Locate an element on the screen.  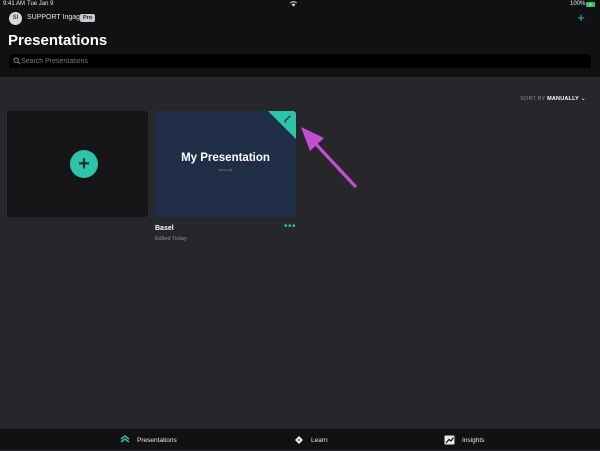
tab-presentations: Presentations is located at coordinates (148, 440).